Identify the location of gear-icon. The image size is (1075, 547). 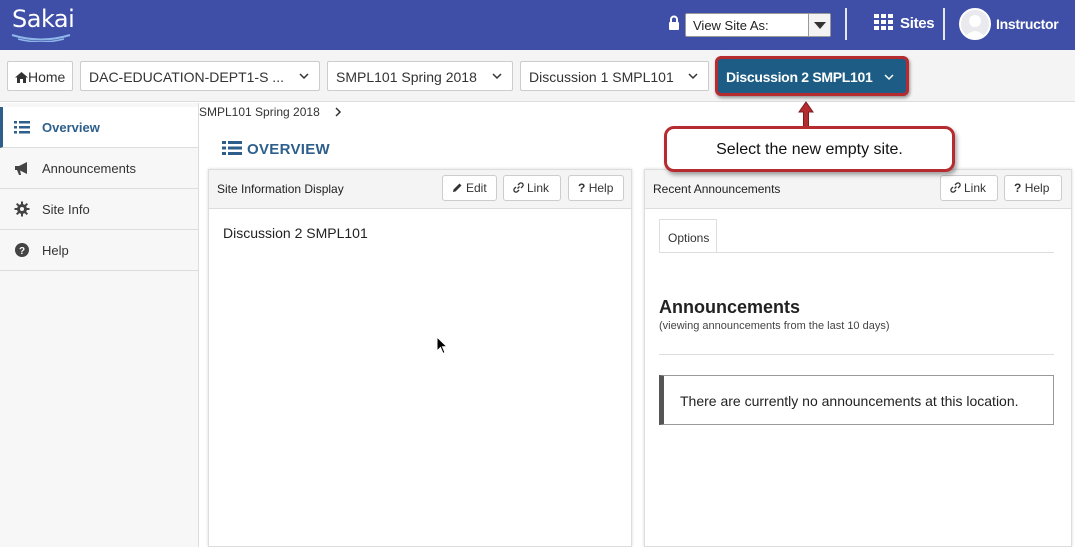
(22, 209).